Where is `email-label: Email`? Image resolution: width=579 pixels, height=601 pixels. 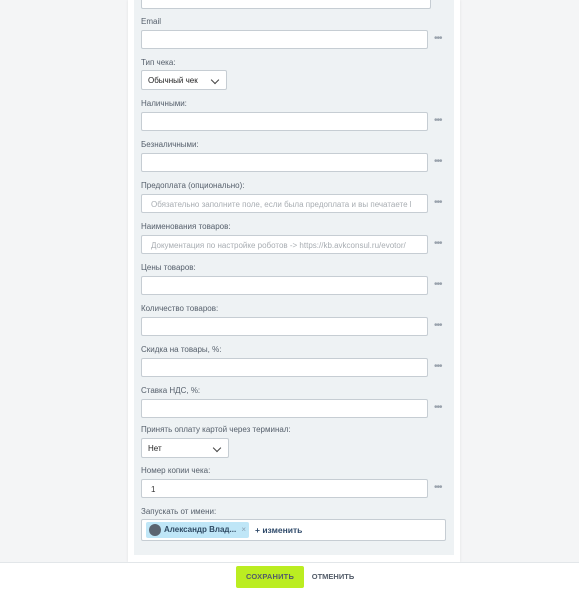
email-label: Email is located at coordinates (151, 21).